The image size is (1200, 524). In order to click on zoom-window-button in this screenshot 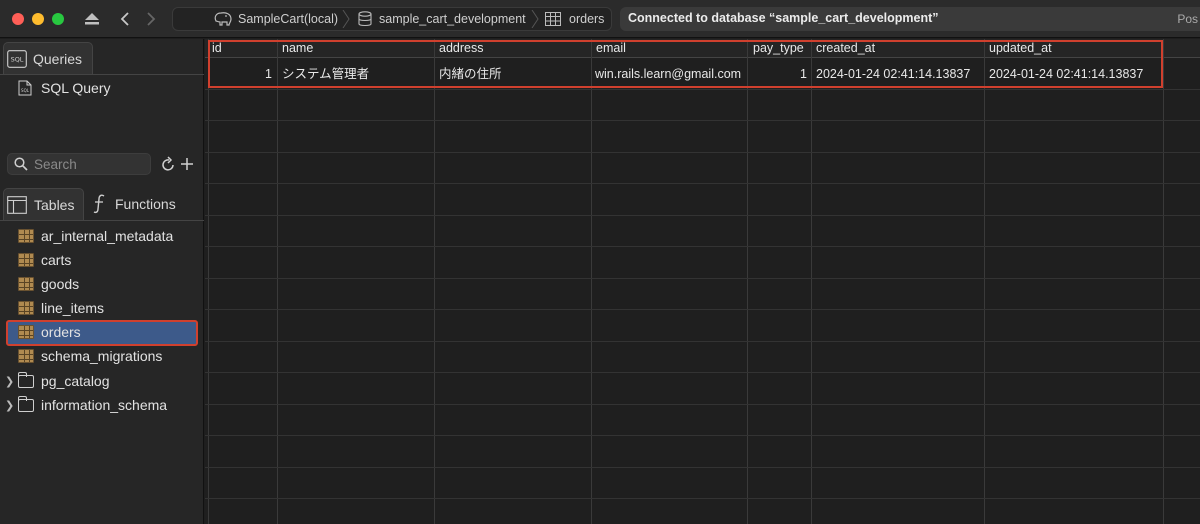, I will do `click(58, 19)`.